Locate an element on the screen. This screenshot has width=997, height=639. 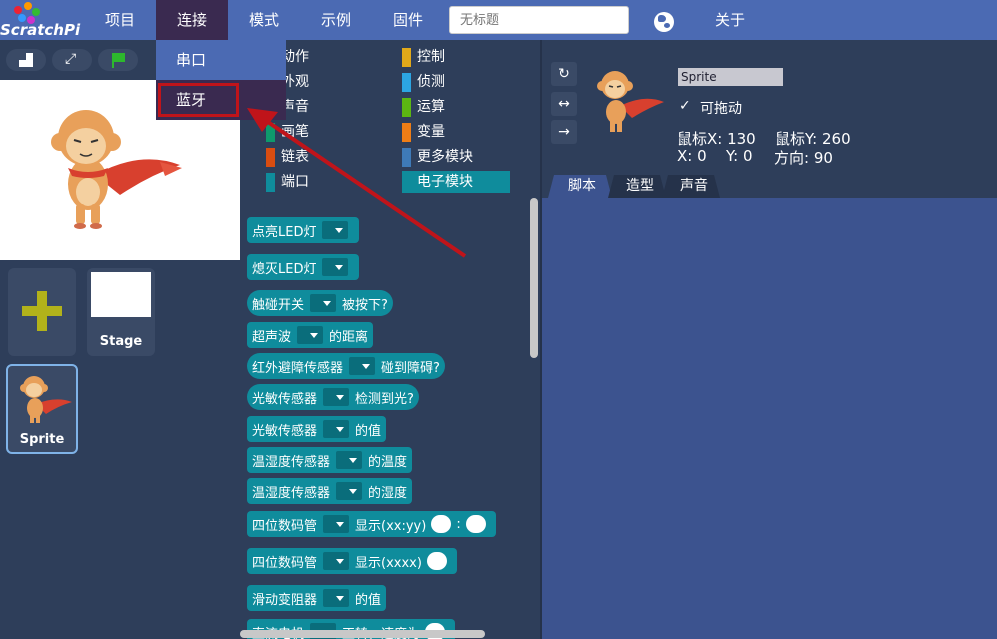
mouse-y-readout: 鼠标Y: 260 is located at coordinates (813, 139).